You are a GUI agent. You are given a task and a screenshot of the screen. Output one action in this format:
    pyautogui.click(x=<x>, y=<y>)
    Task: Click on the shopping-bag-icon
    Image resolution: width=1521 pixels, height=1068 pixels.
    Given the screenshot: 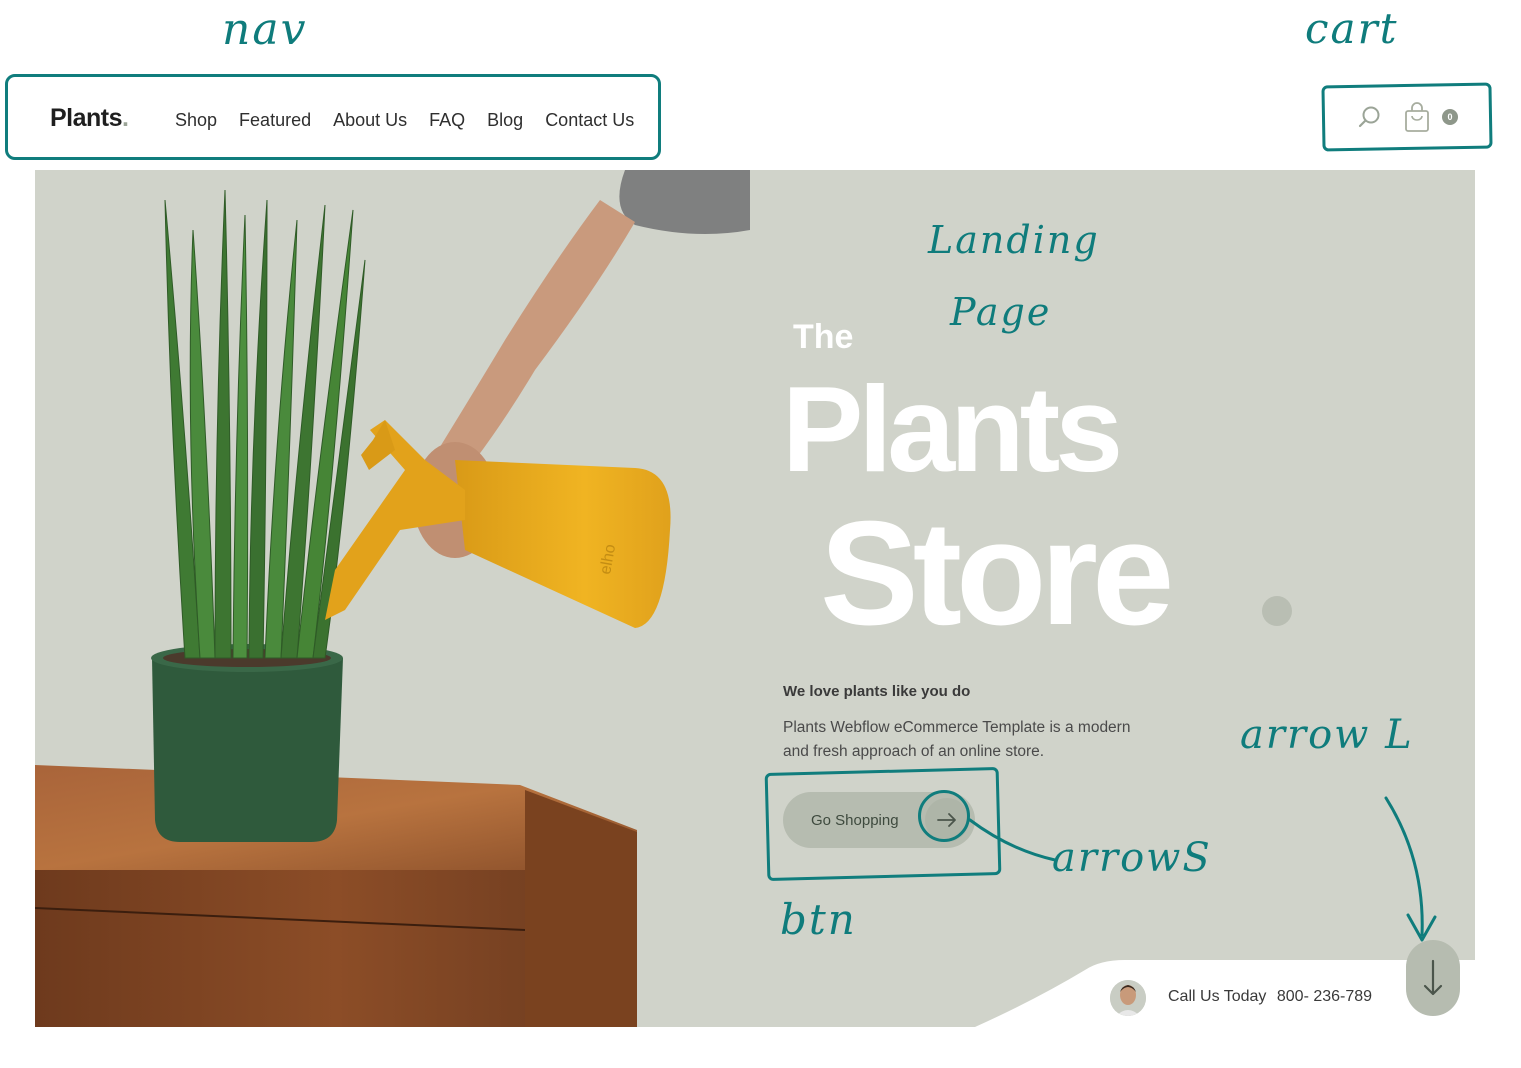 What is the action you would take?
    pyautogui.click(x=1417, y=117)
    